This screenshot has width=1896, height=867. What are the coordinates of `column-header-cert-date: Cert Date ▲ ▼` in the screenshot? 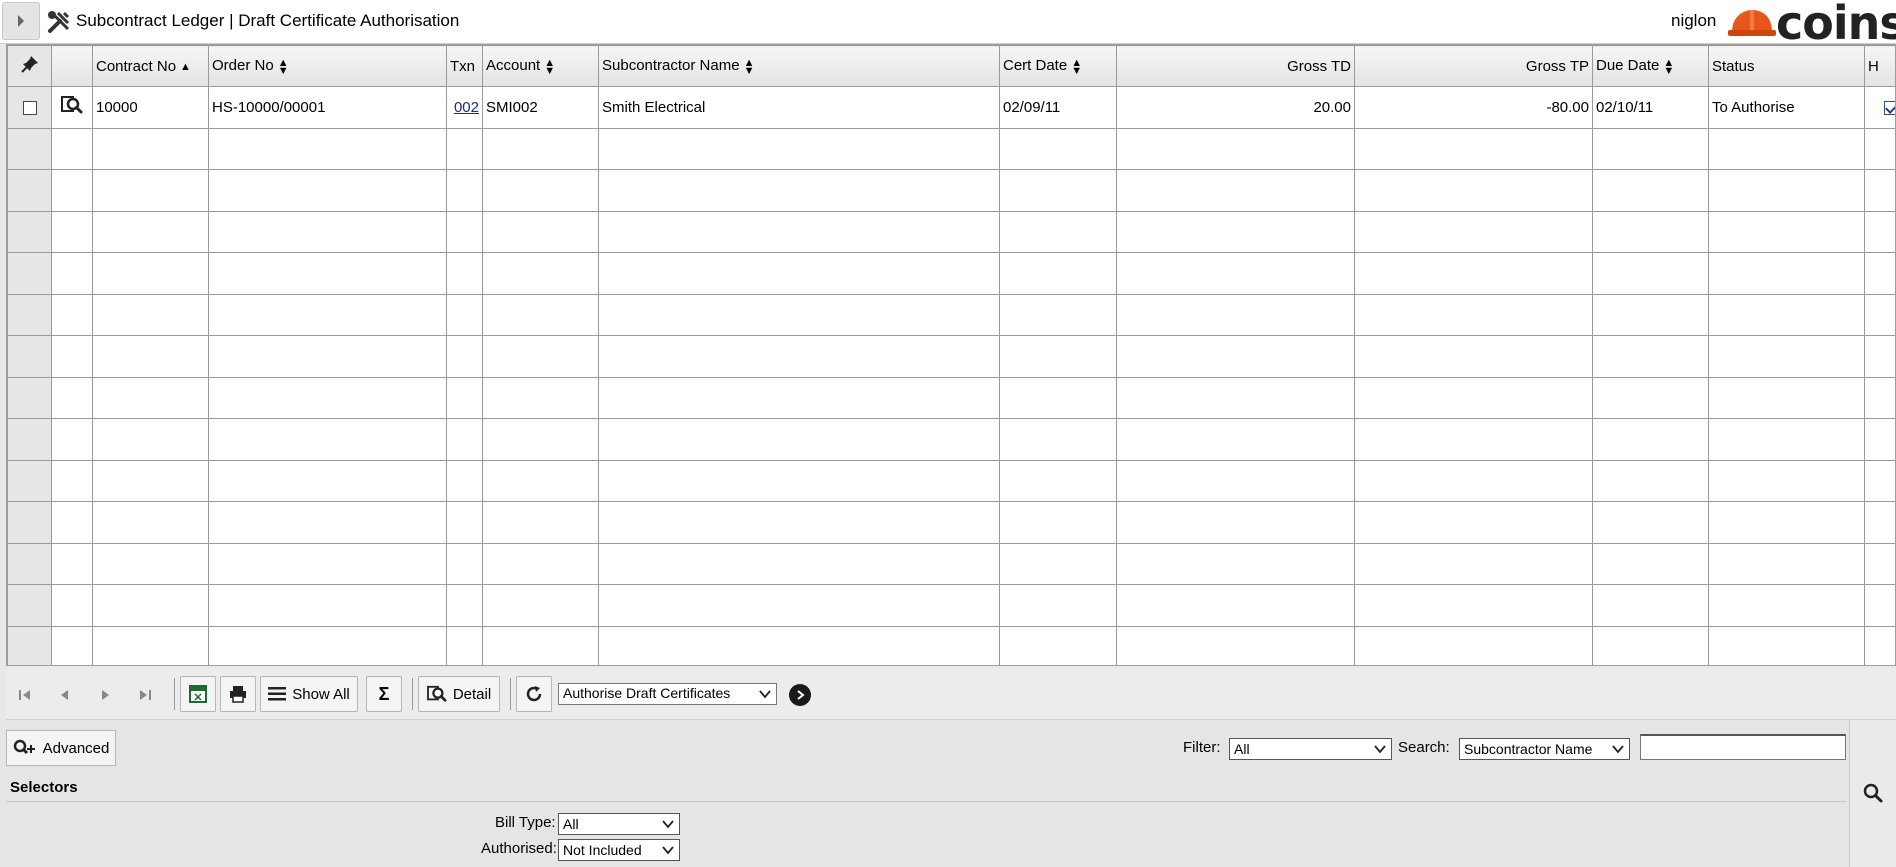 It's located at (1058, 66).